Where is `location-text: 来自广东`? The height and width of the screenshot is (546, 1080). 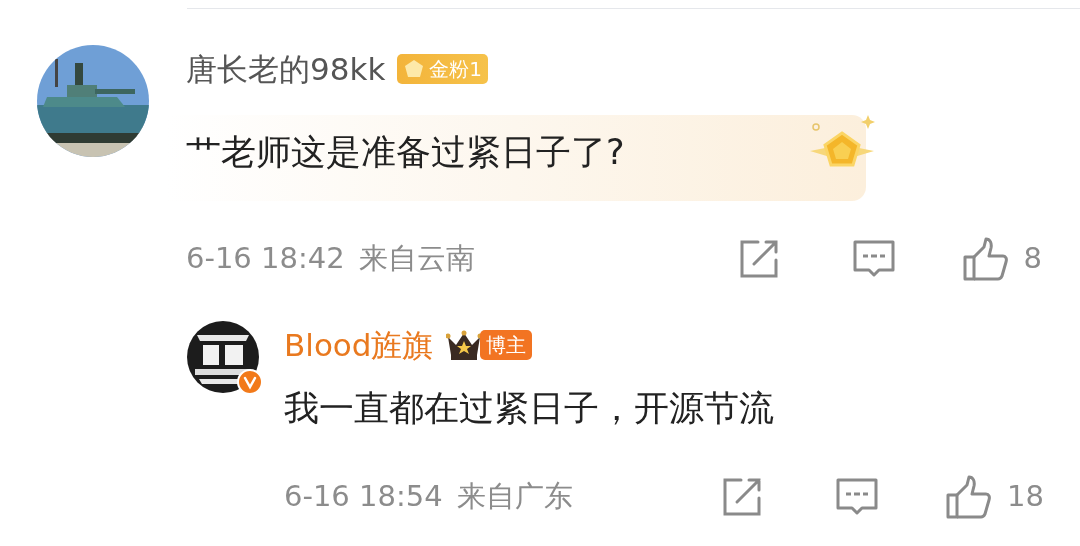 location-text: 来自广东 is located at coordinates (514, 497).